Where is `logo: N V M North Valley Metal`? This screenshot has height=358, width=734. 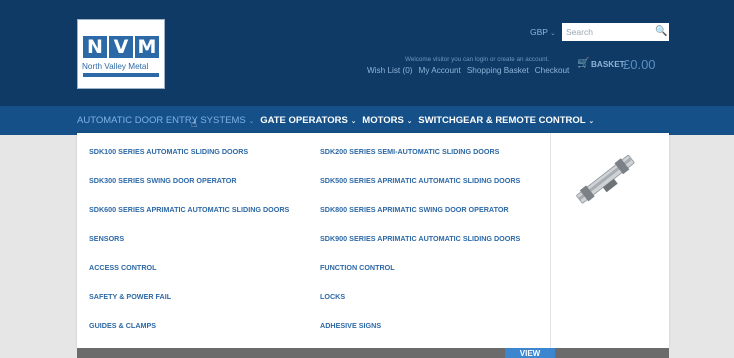
logo: N V M North Valley Metal is located at coordinates (121, 54).